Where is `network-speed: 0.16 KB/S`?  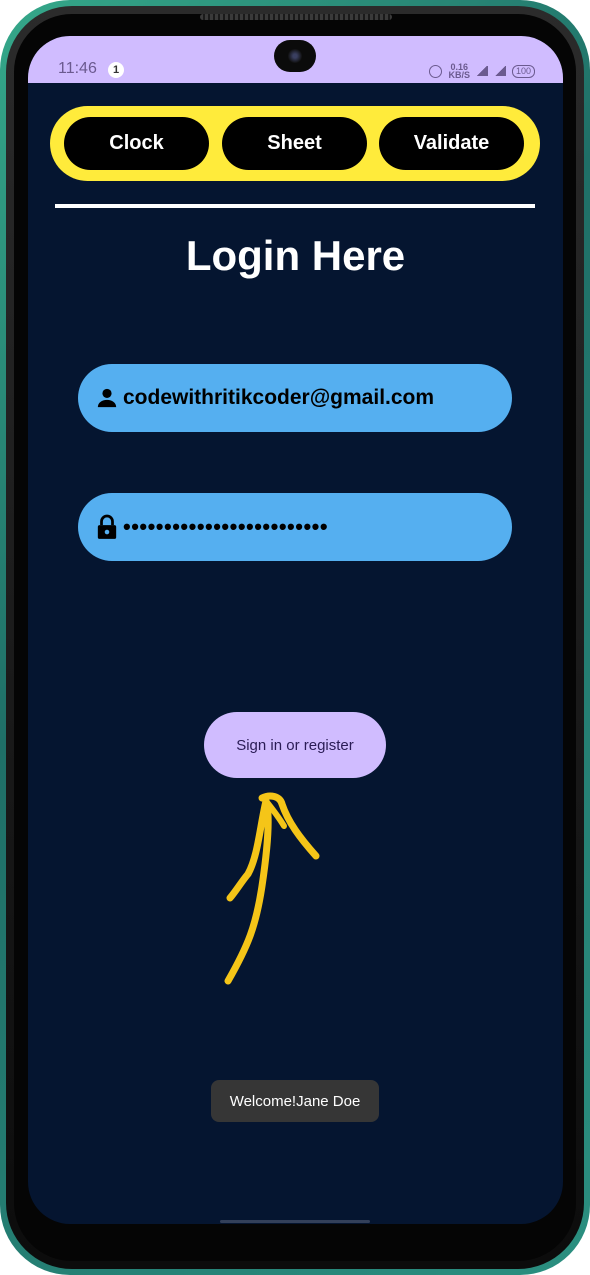
network-speed: 0.16 KB/S is located at coordinates (459, 71).